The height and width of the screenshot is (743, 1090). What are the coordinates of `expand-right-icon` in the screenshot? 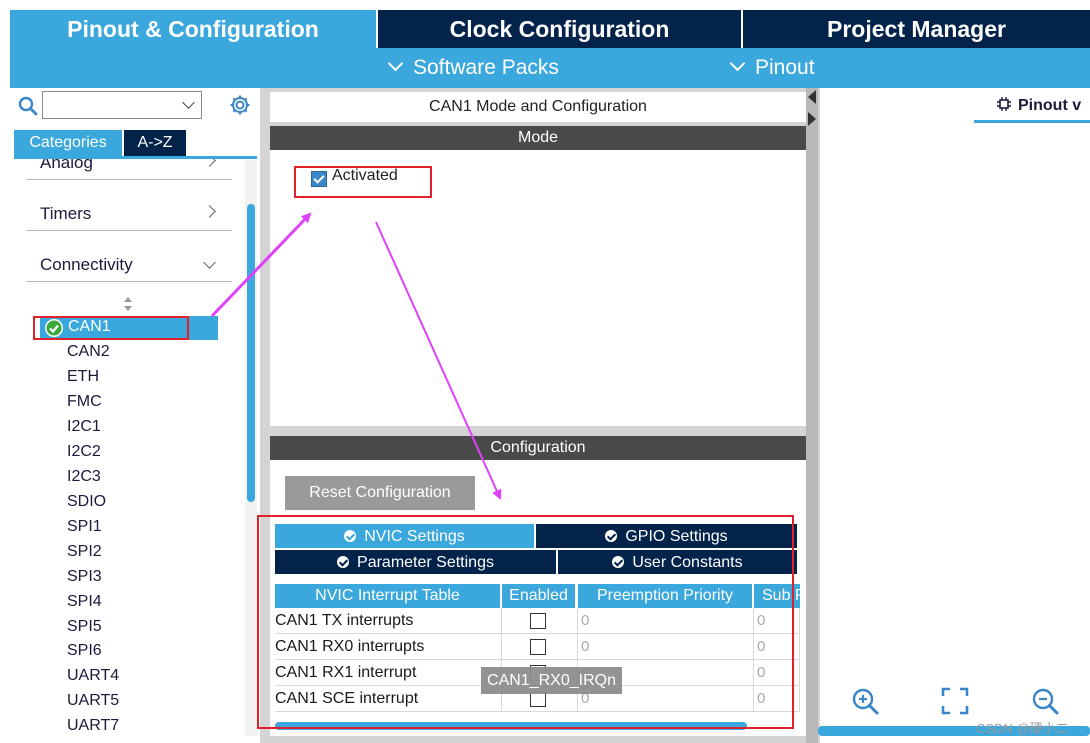 It's located at (812, 119).